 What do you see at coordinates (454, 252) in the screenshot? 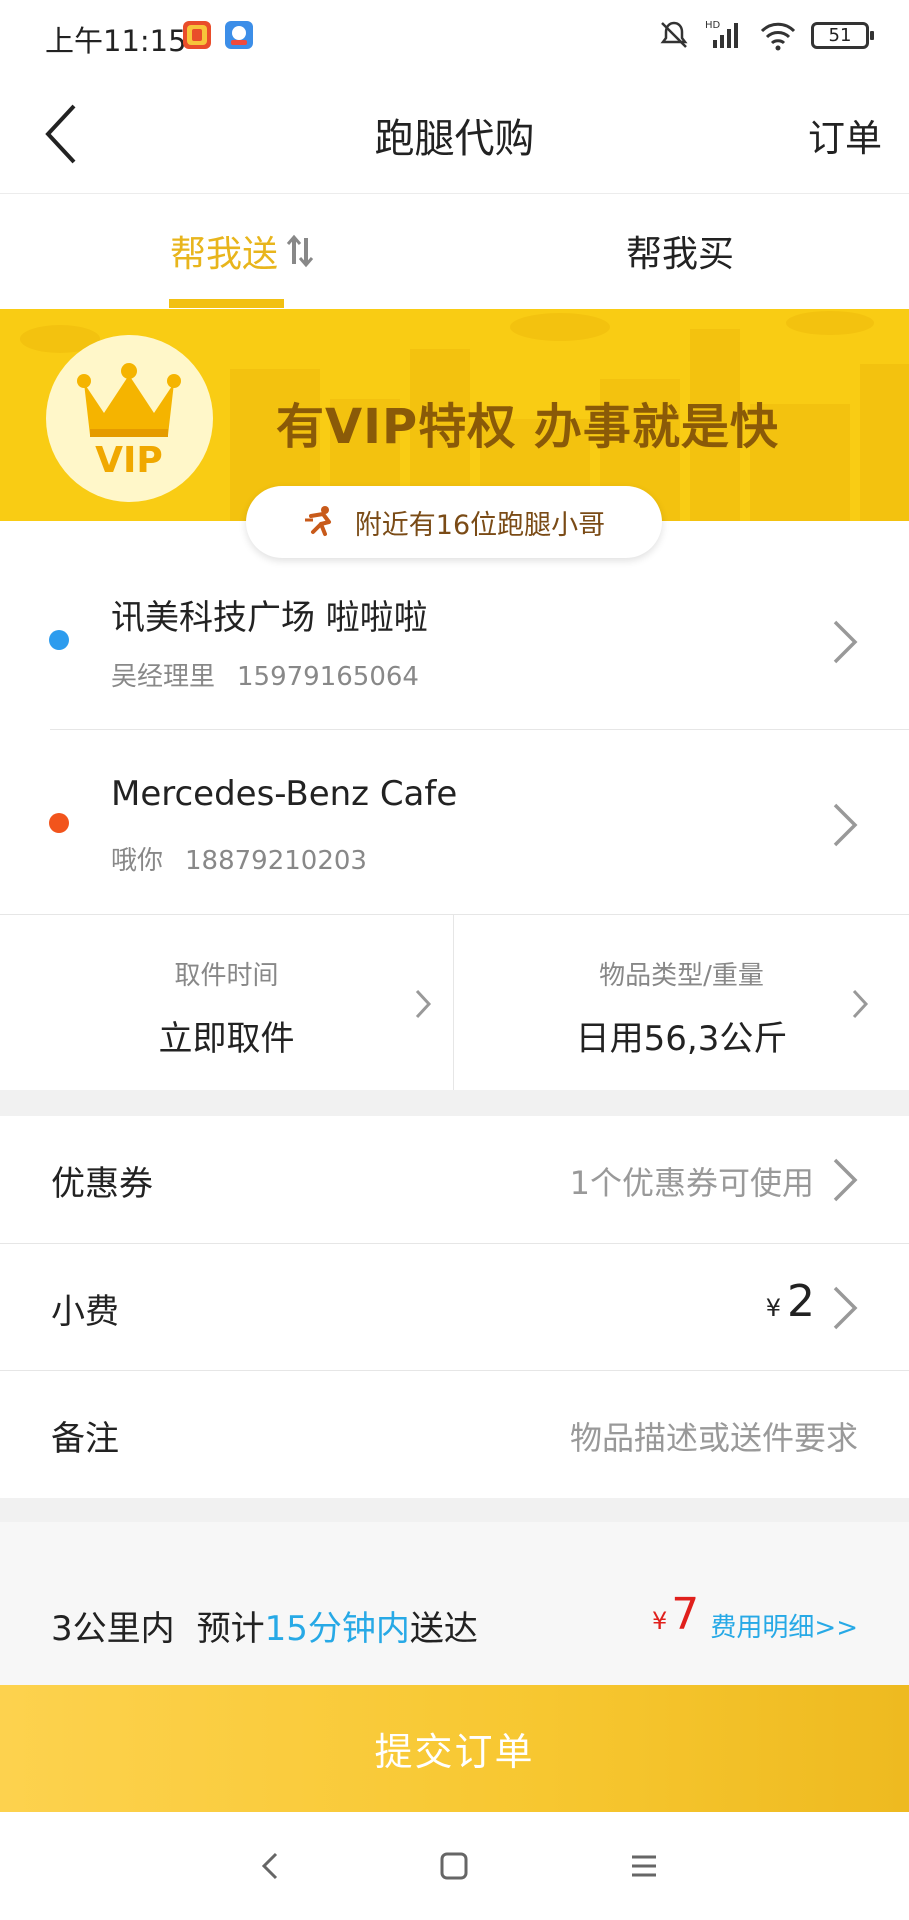
I see `tab-bar: 帮我送 帮我买` at bounding box center [454, 252].